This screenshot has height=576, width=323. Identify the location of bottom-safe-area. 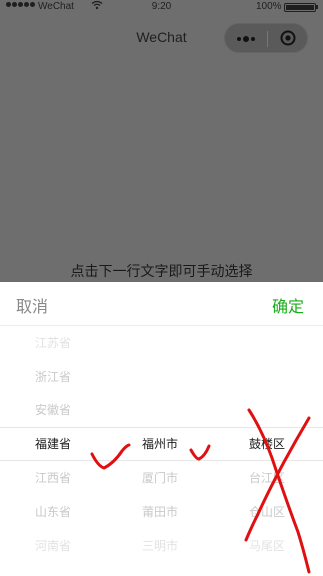
(161, 567).